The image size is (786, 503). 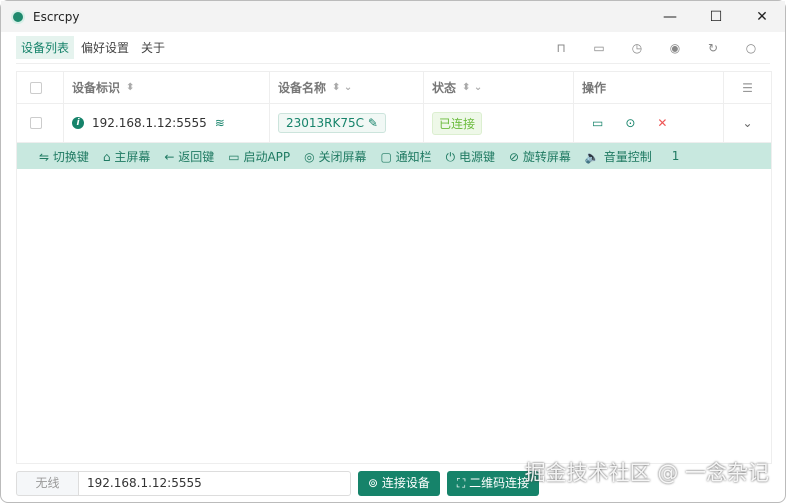 What do you see at coordinates (627, 156) in the screenshot?
I see `label: 音量控制` at bounding box center [627, 156].